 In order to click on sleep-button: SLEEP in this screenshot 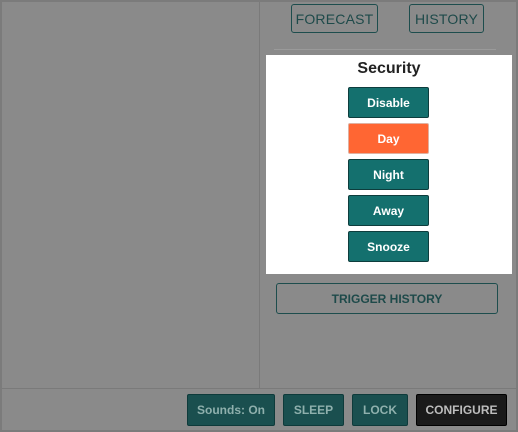, I will do `click(313, 410)`.